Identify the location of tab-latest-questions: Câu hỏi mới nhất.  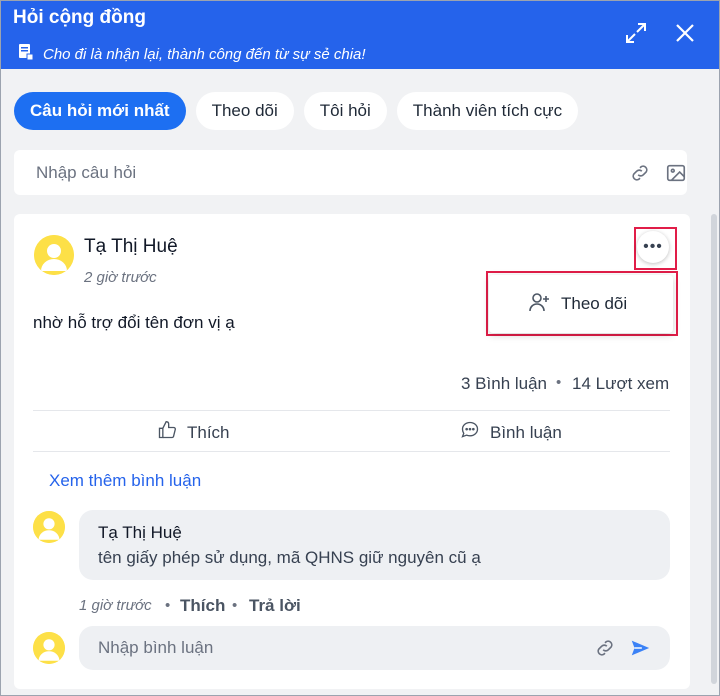
(100, 111).